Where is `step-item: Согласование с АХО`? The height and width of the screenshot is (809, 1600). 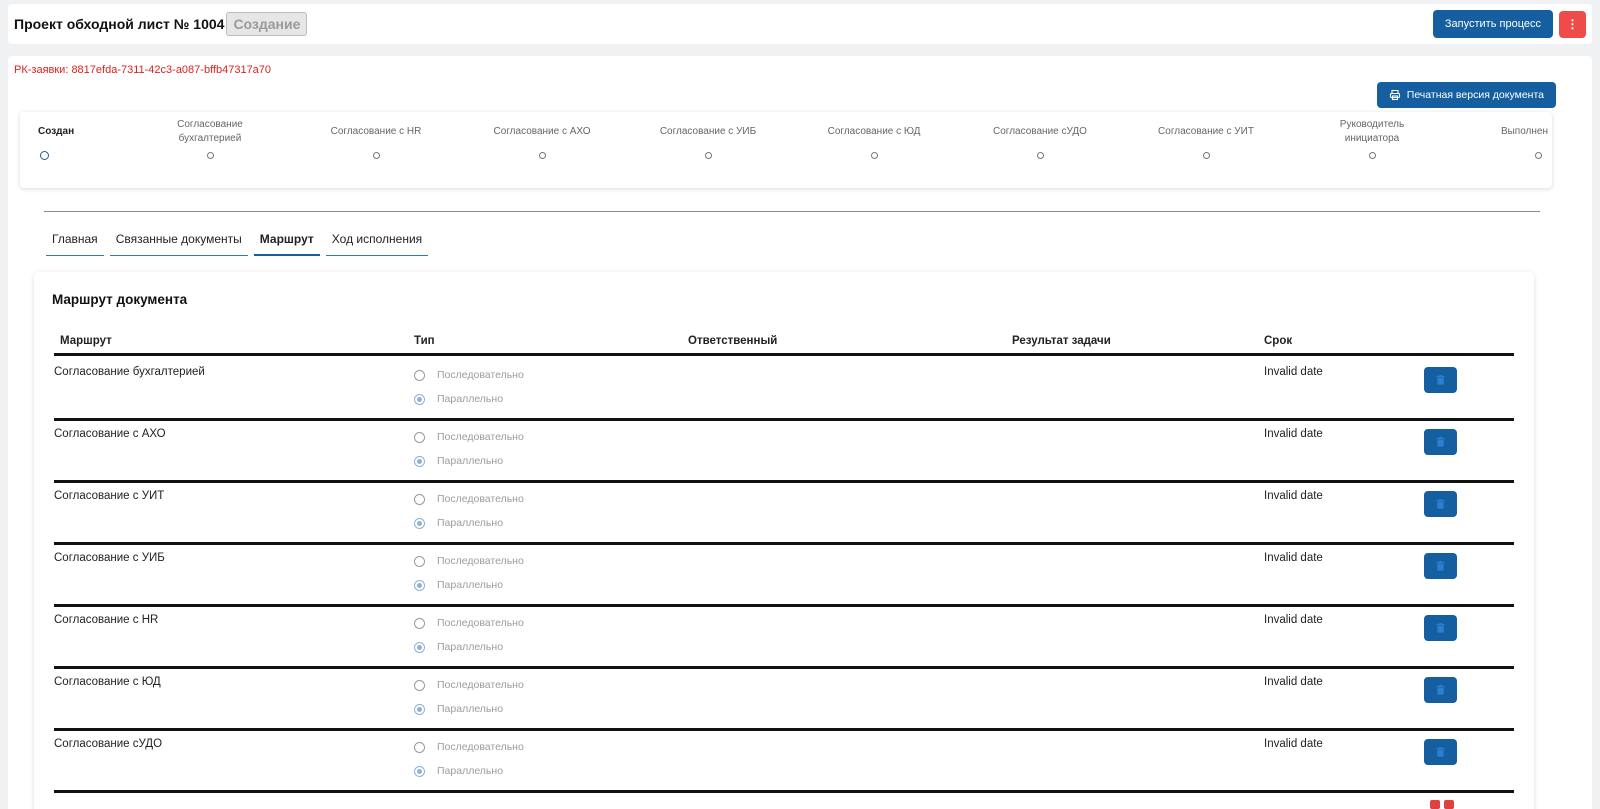 step-item: Согласование с АХО is located at coordinates (542, 111).